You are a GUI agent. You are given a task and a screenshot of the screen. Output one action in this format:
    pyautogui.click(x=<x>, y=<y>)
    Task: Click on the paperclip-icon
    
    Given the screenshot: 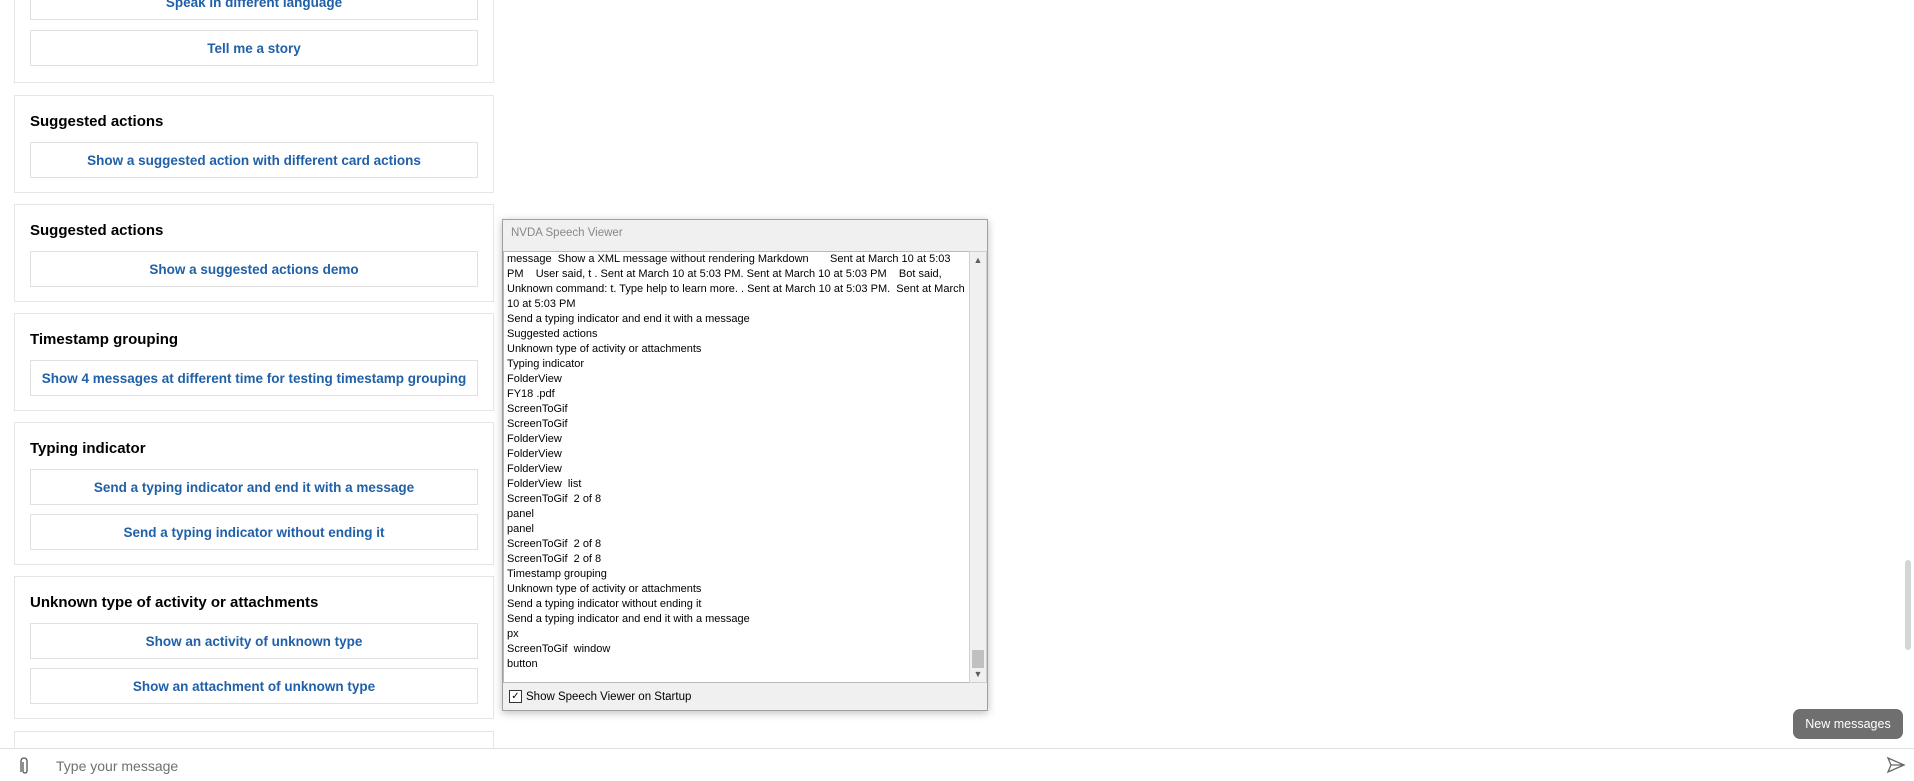 What is the action you would take?
    pyautogui.click(x=24, y=766)
    